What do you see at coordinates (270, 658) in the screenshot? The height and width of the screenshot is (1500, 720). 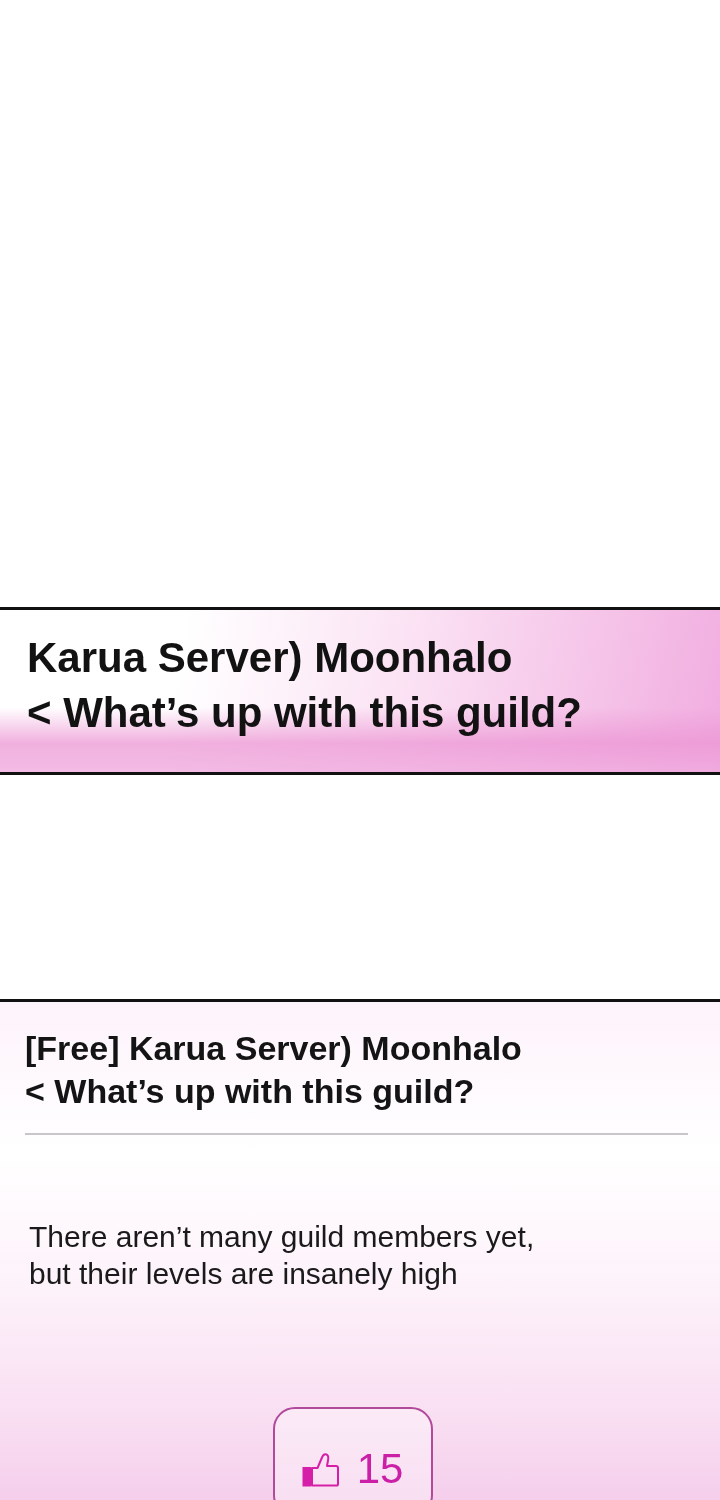 I see `banner-title: Karua Server) Moonhalo` at bounding box center [270, 658].